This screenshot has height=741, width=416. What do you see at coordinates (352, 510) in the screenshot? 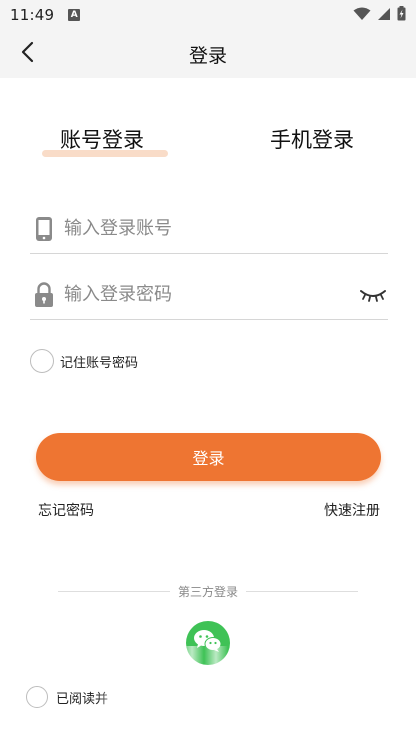
I see `quick-register-link: 快速注册` at bounding box center [352, 510].